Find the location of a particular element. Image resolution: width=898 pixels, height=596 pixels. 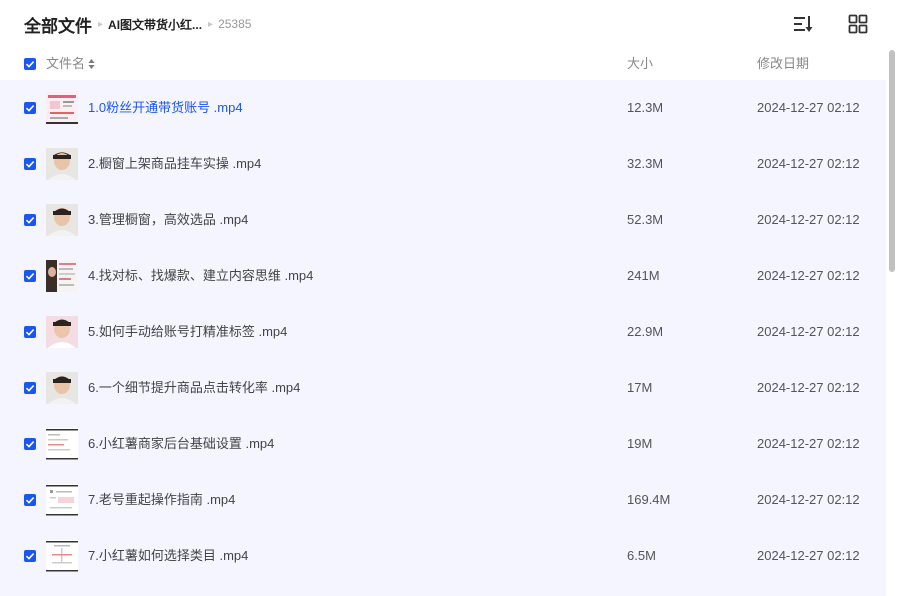

file-size: 169.4M is located at coordinates (649, 499).